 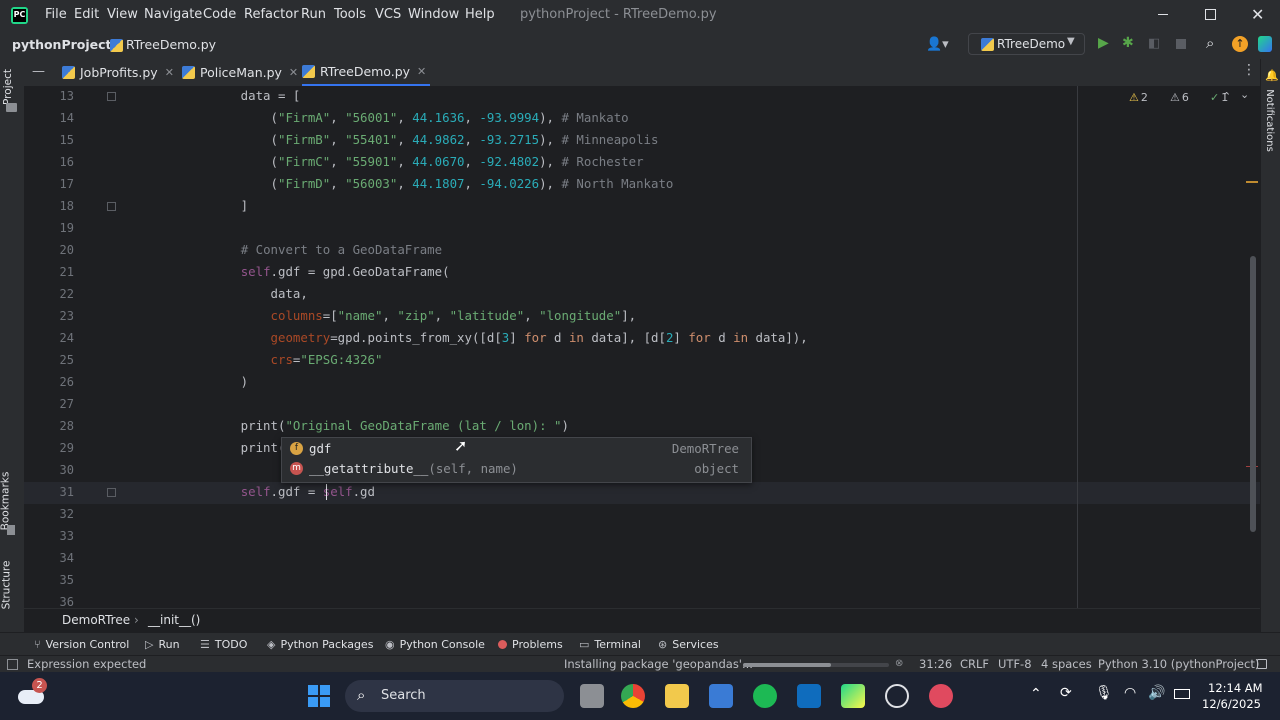 I want to click on windows-start-icon, so click(x=319, y=696).